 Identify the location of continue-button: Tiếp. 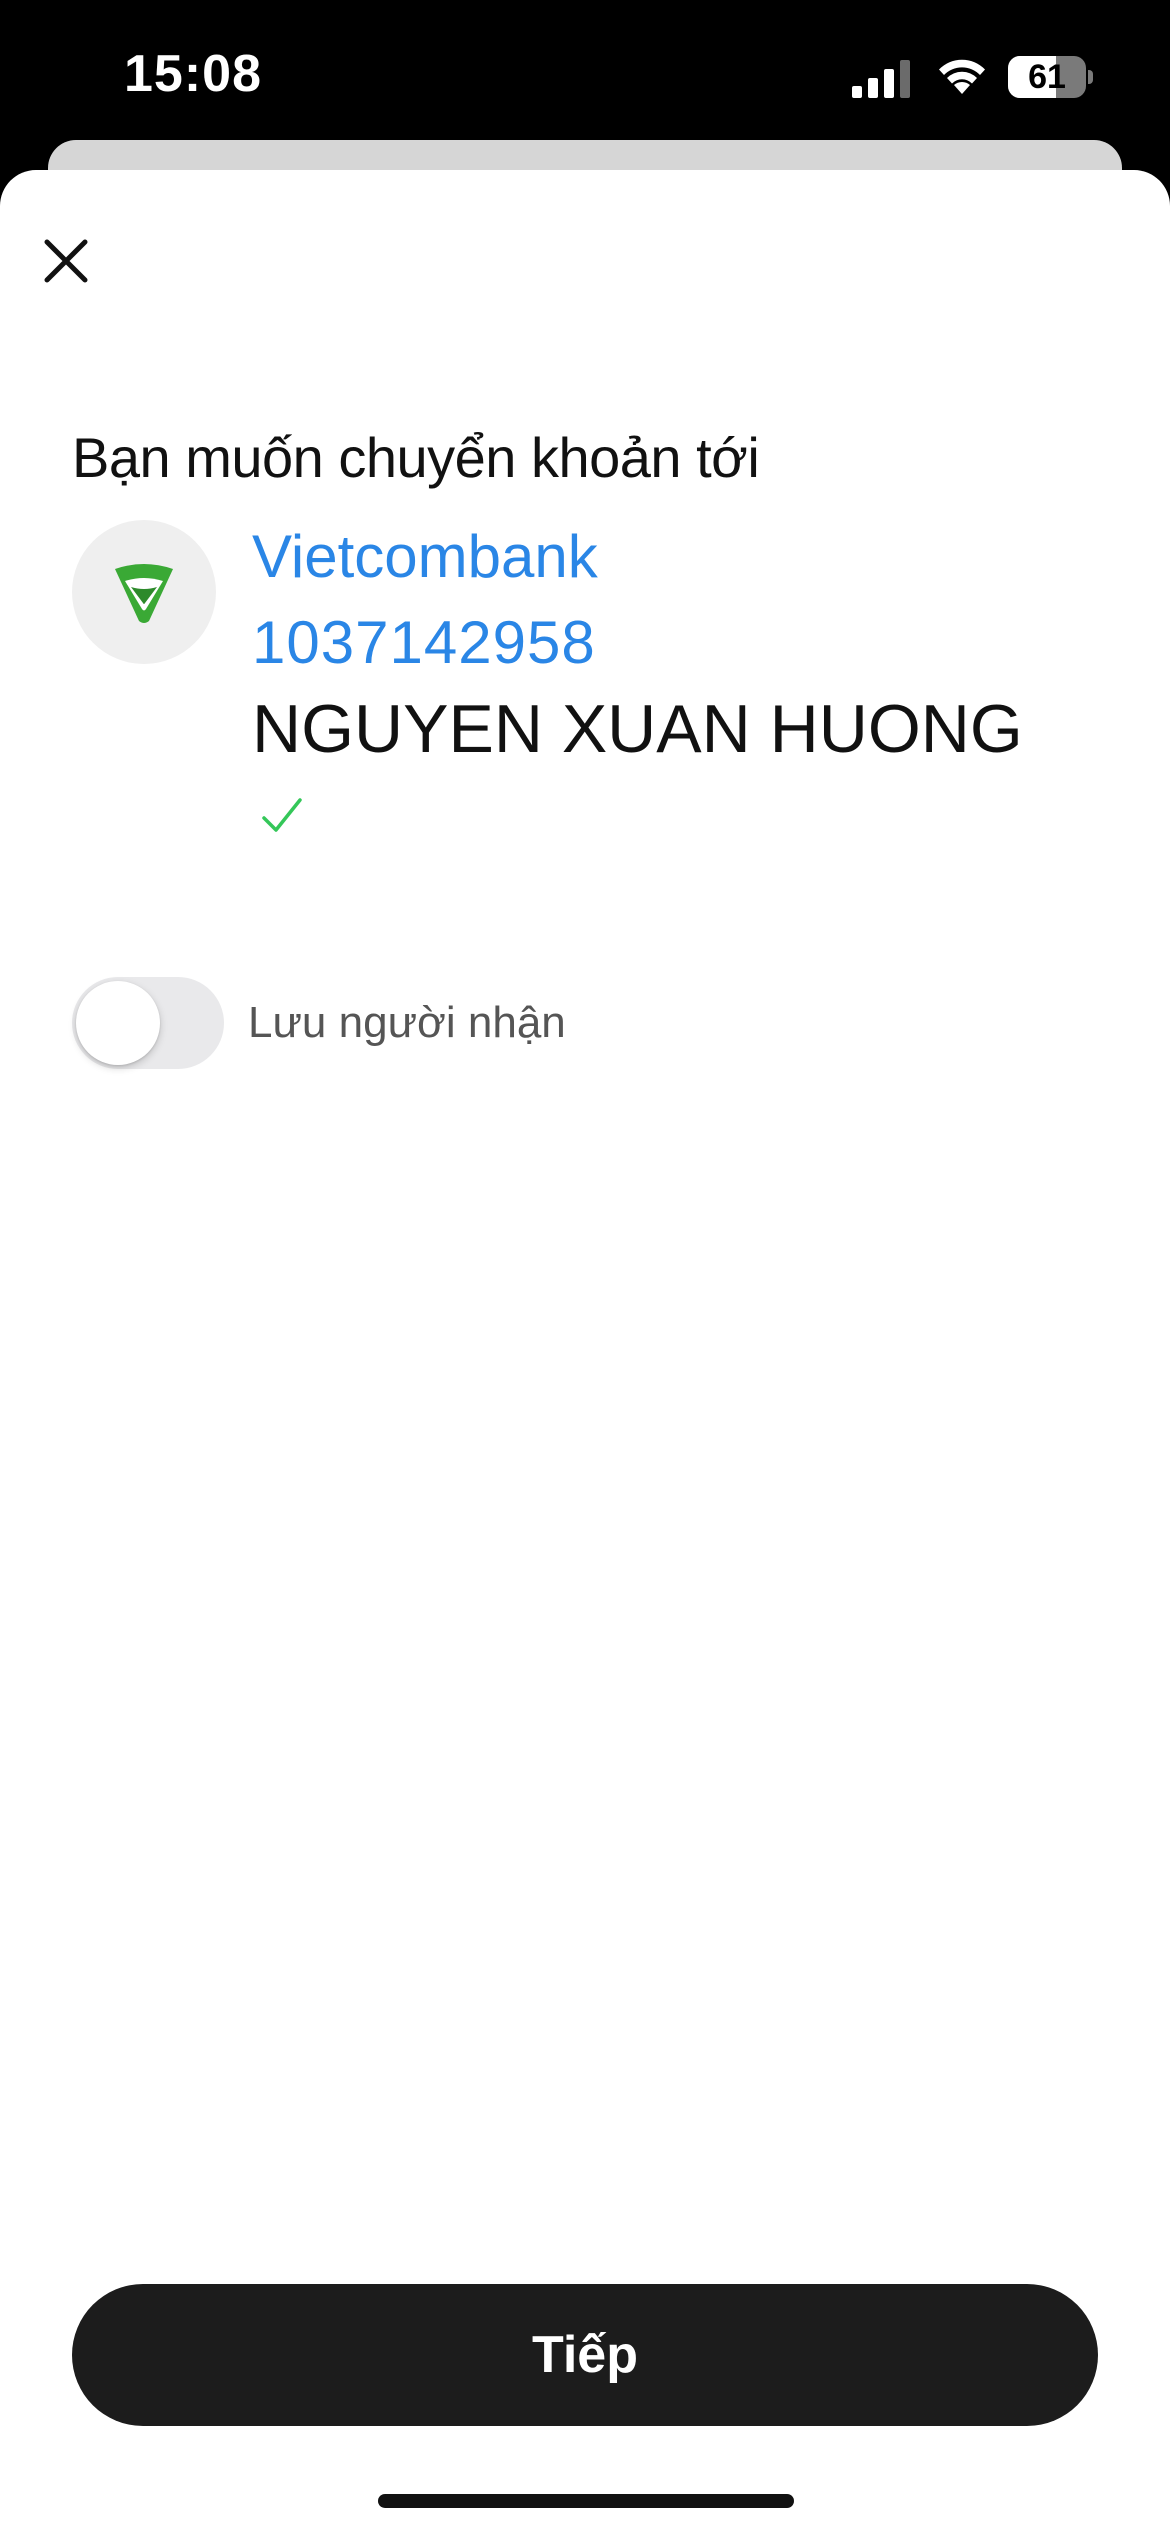
(585, 2355).